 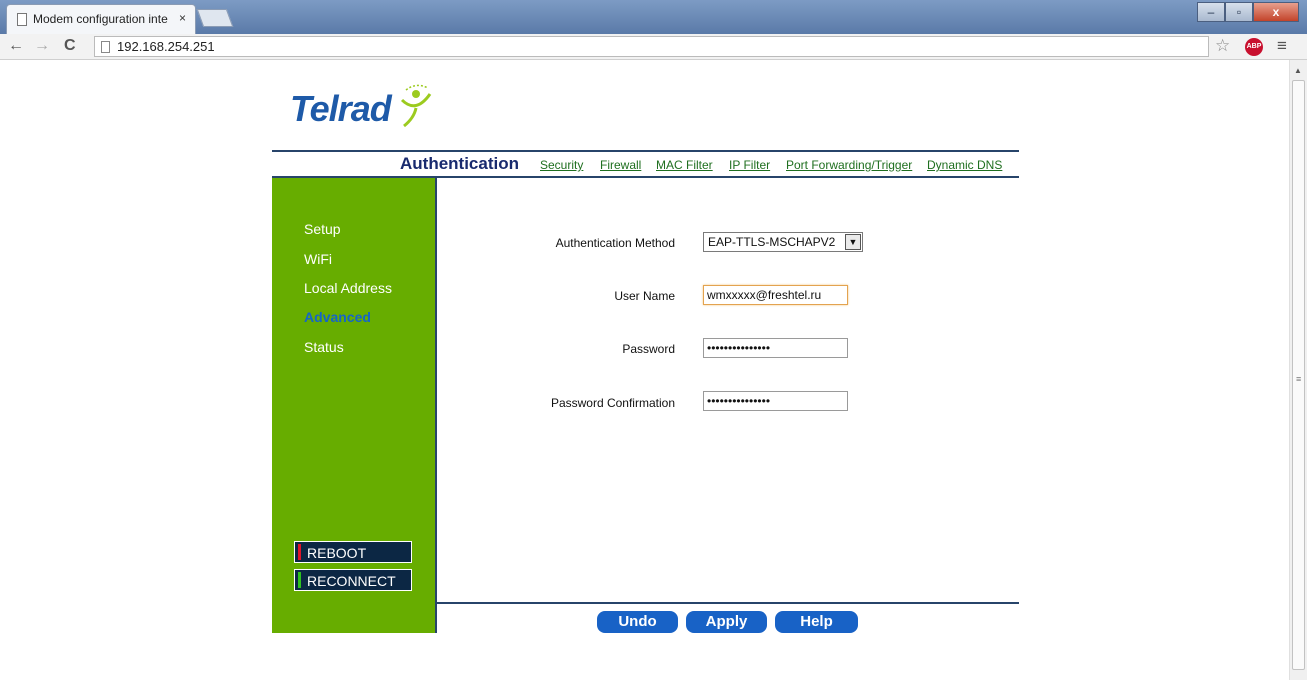 What do you see at coordinates (637, 622) in the screenshot?
I see `undo-button: Undo` at bounding box center [637, 622].